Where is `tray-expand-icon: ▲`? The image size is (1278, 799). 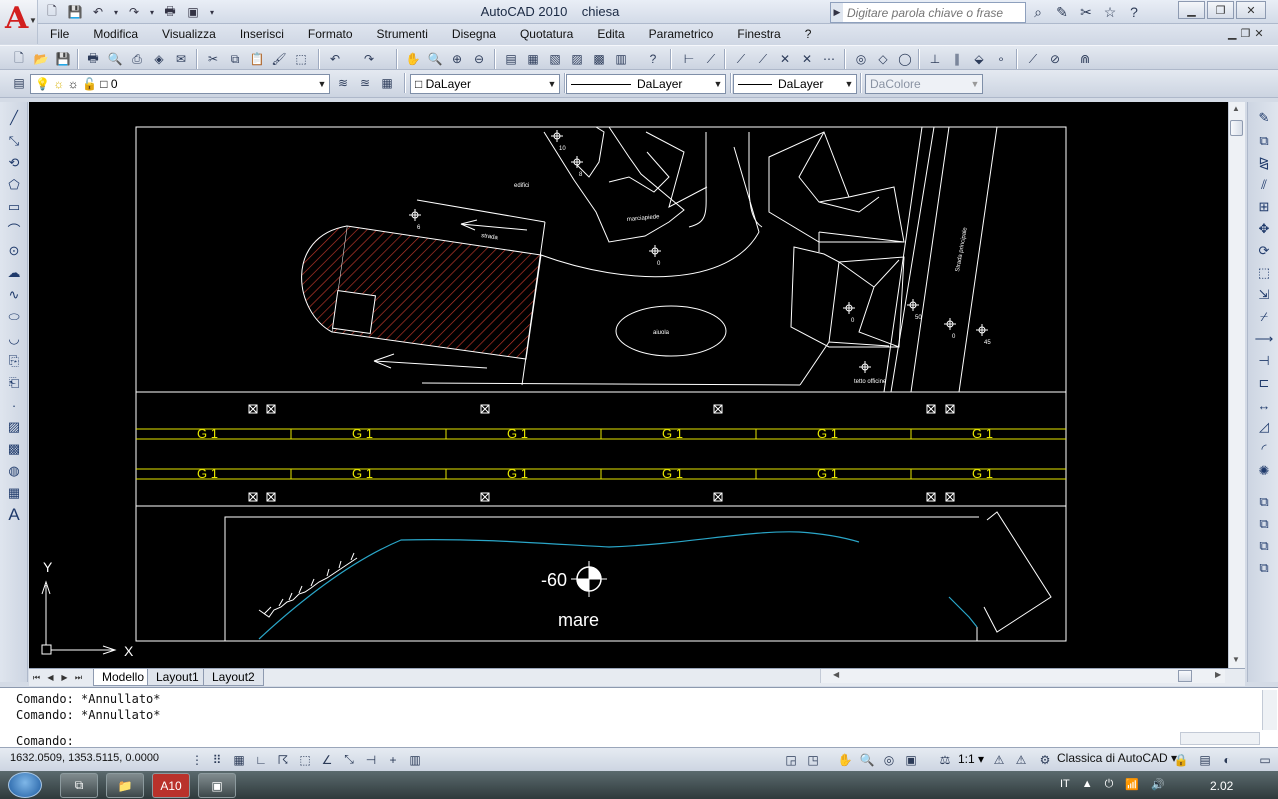
tray-expand-icon: ▲ is located at coordinates (1087, 784).